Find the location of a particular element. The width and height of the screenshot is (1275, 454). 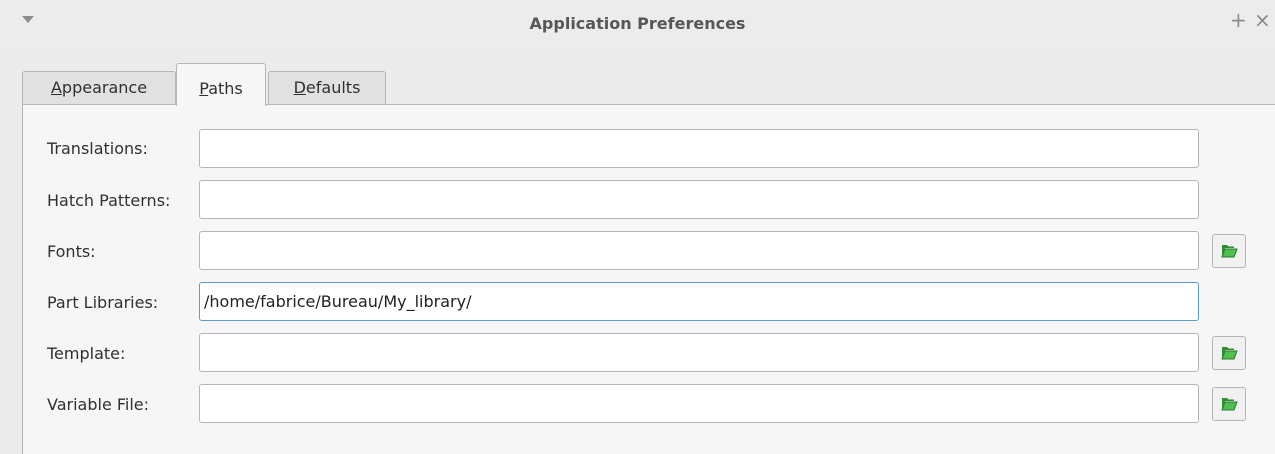

maximize-icon: + is located at coordinates (1238, 20).